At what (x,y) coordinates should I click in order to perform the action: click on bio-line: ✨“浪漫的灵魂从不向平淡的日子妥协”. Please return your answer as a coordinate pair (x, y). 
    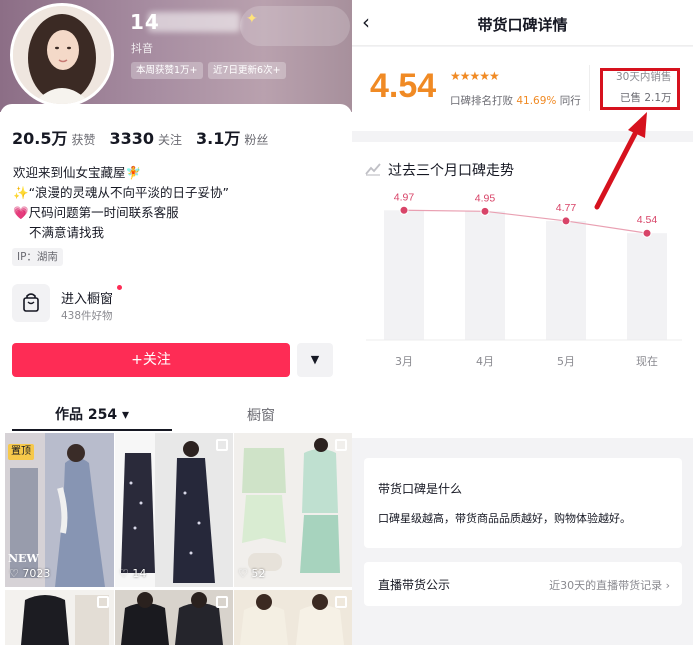
    Looking at the image, I should click on (121, 192).